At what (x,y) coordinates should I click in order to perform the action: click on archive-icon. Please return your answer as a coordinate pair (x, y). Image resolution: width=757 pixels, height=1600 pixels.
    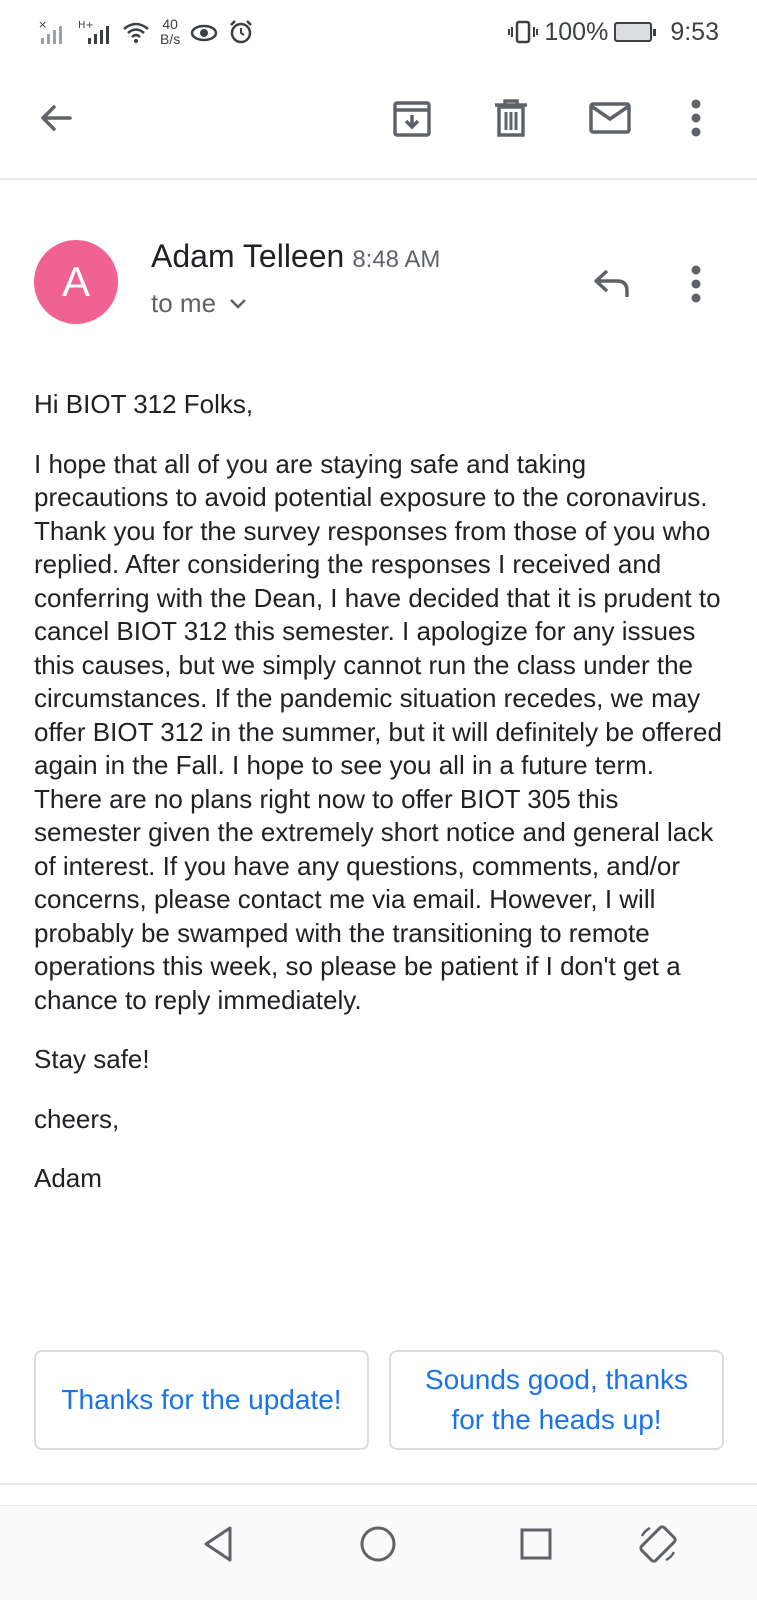
    Looking at the image, I should click on (412, 119).